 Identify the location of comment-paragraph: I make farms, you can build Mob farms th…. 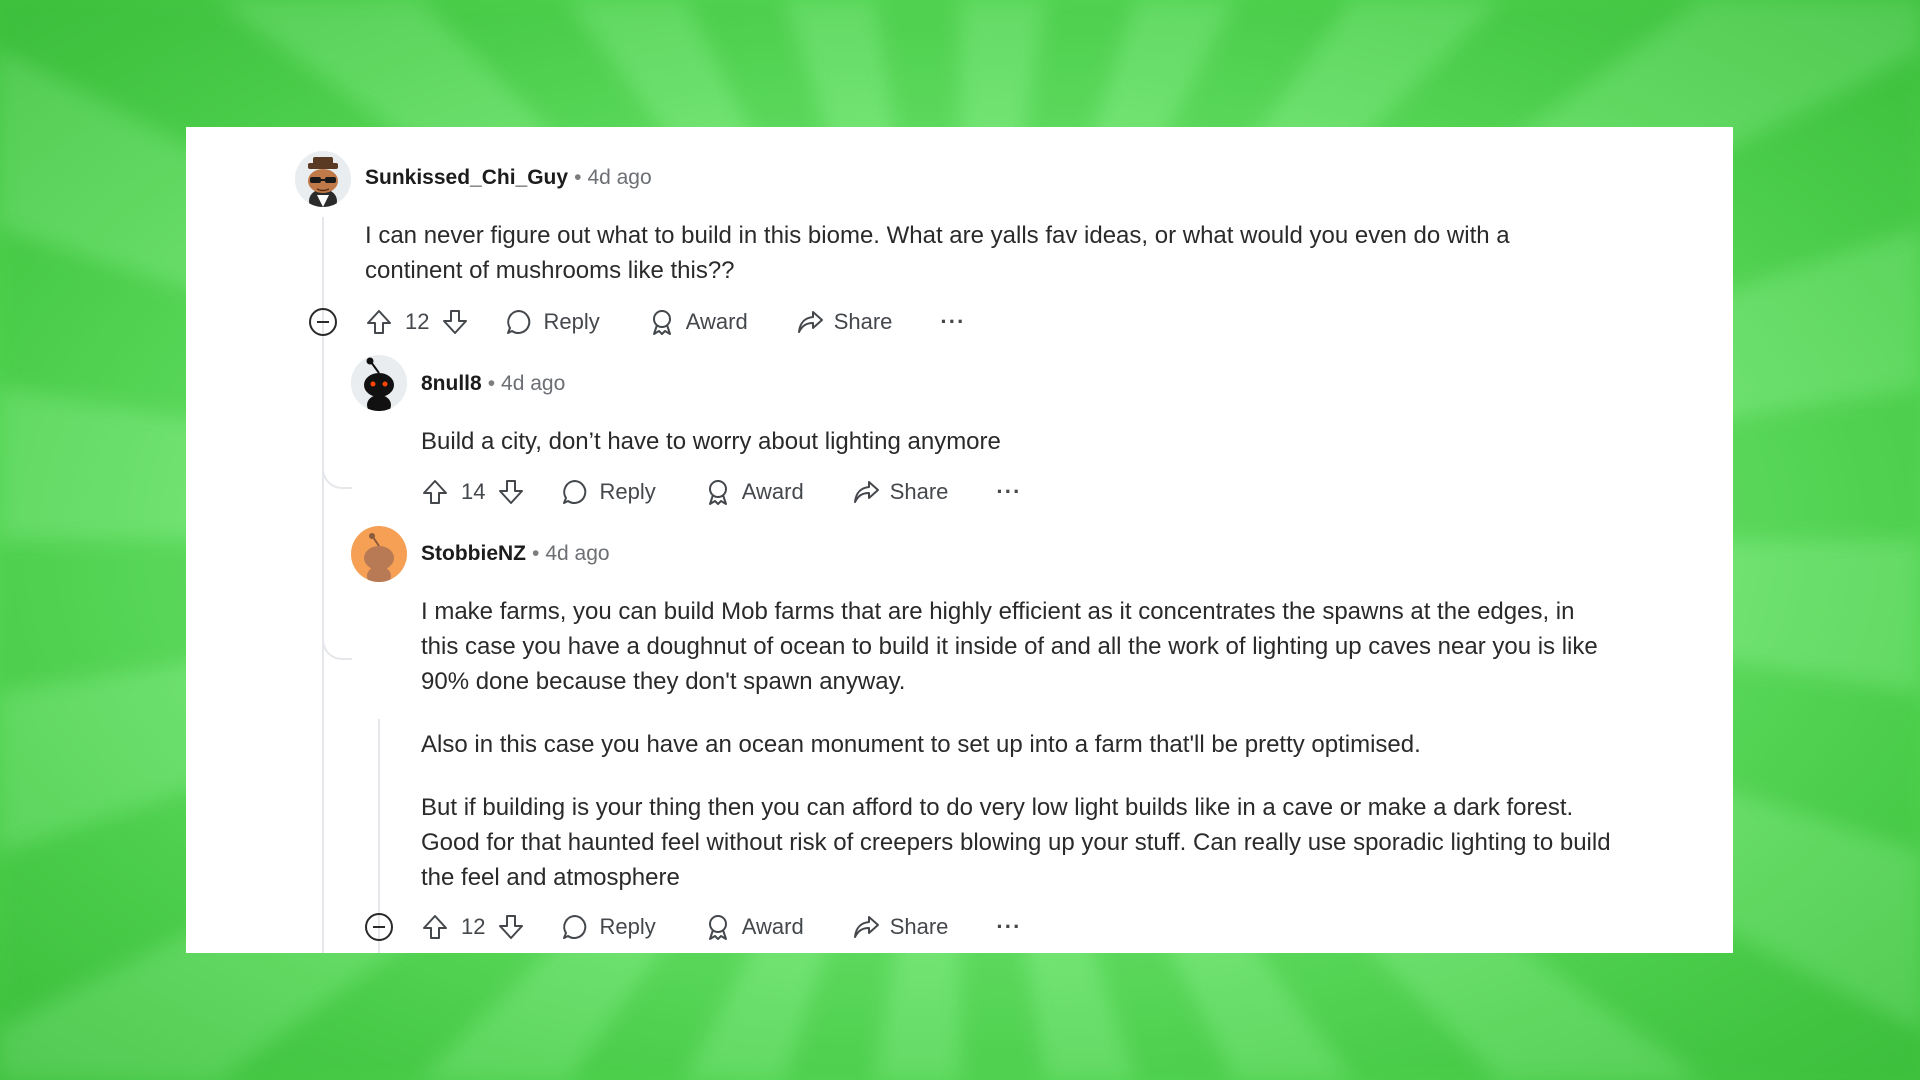
(1009, 646).